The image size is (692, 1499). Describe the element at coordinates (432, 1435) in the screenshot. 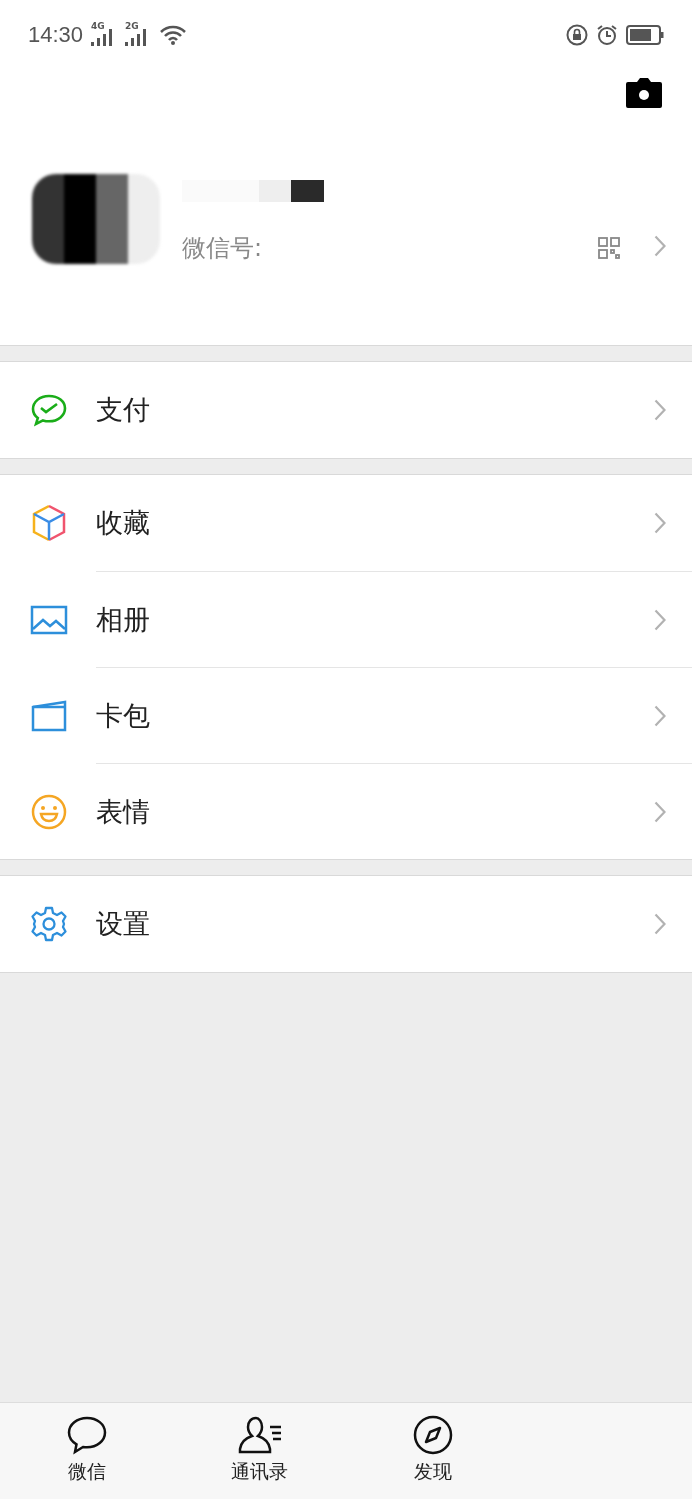

I see `compass-icon` at that location.